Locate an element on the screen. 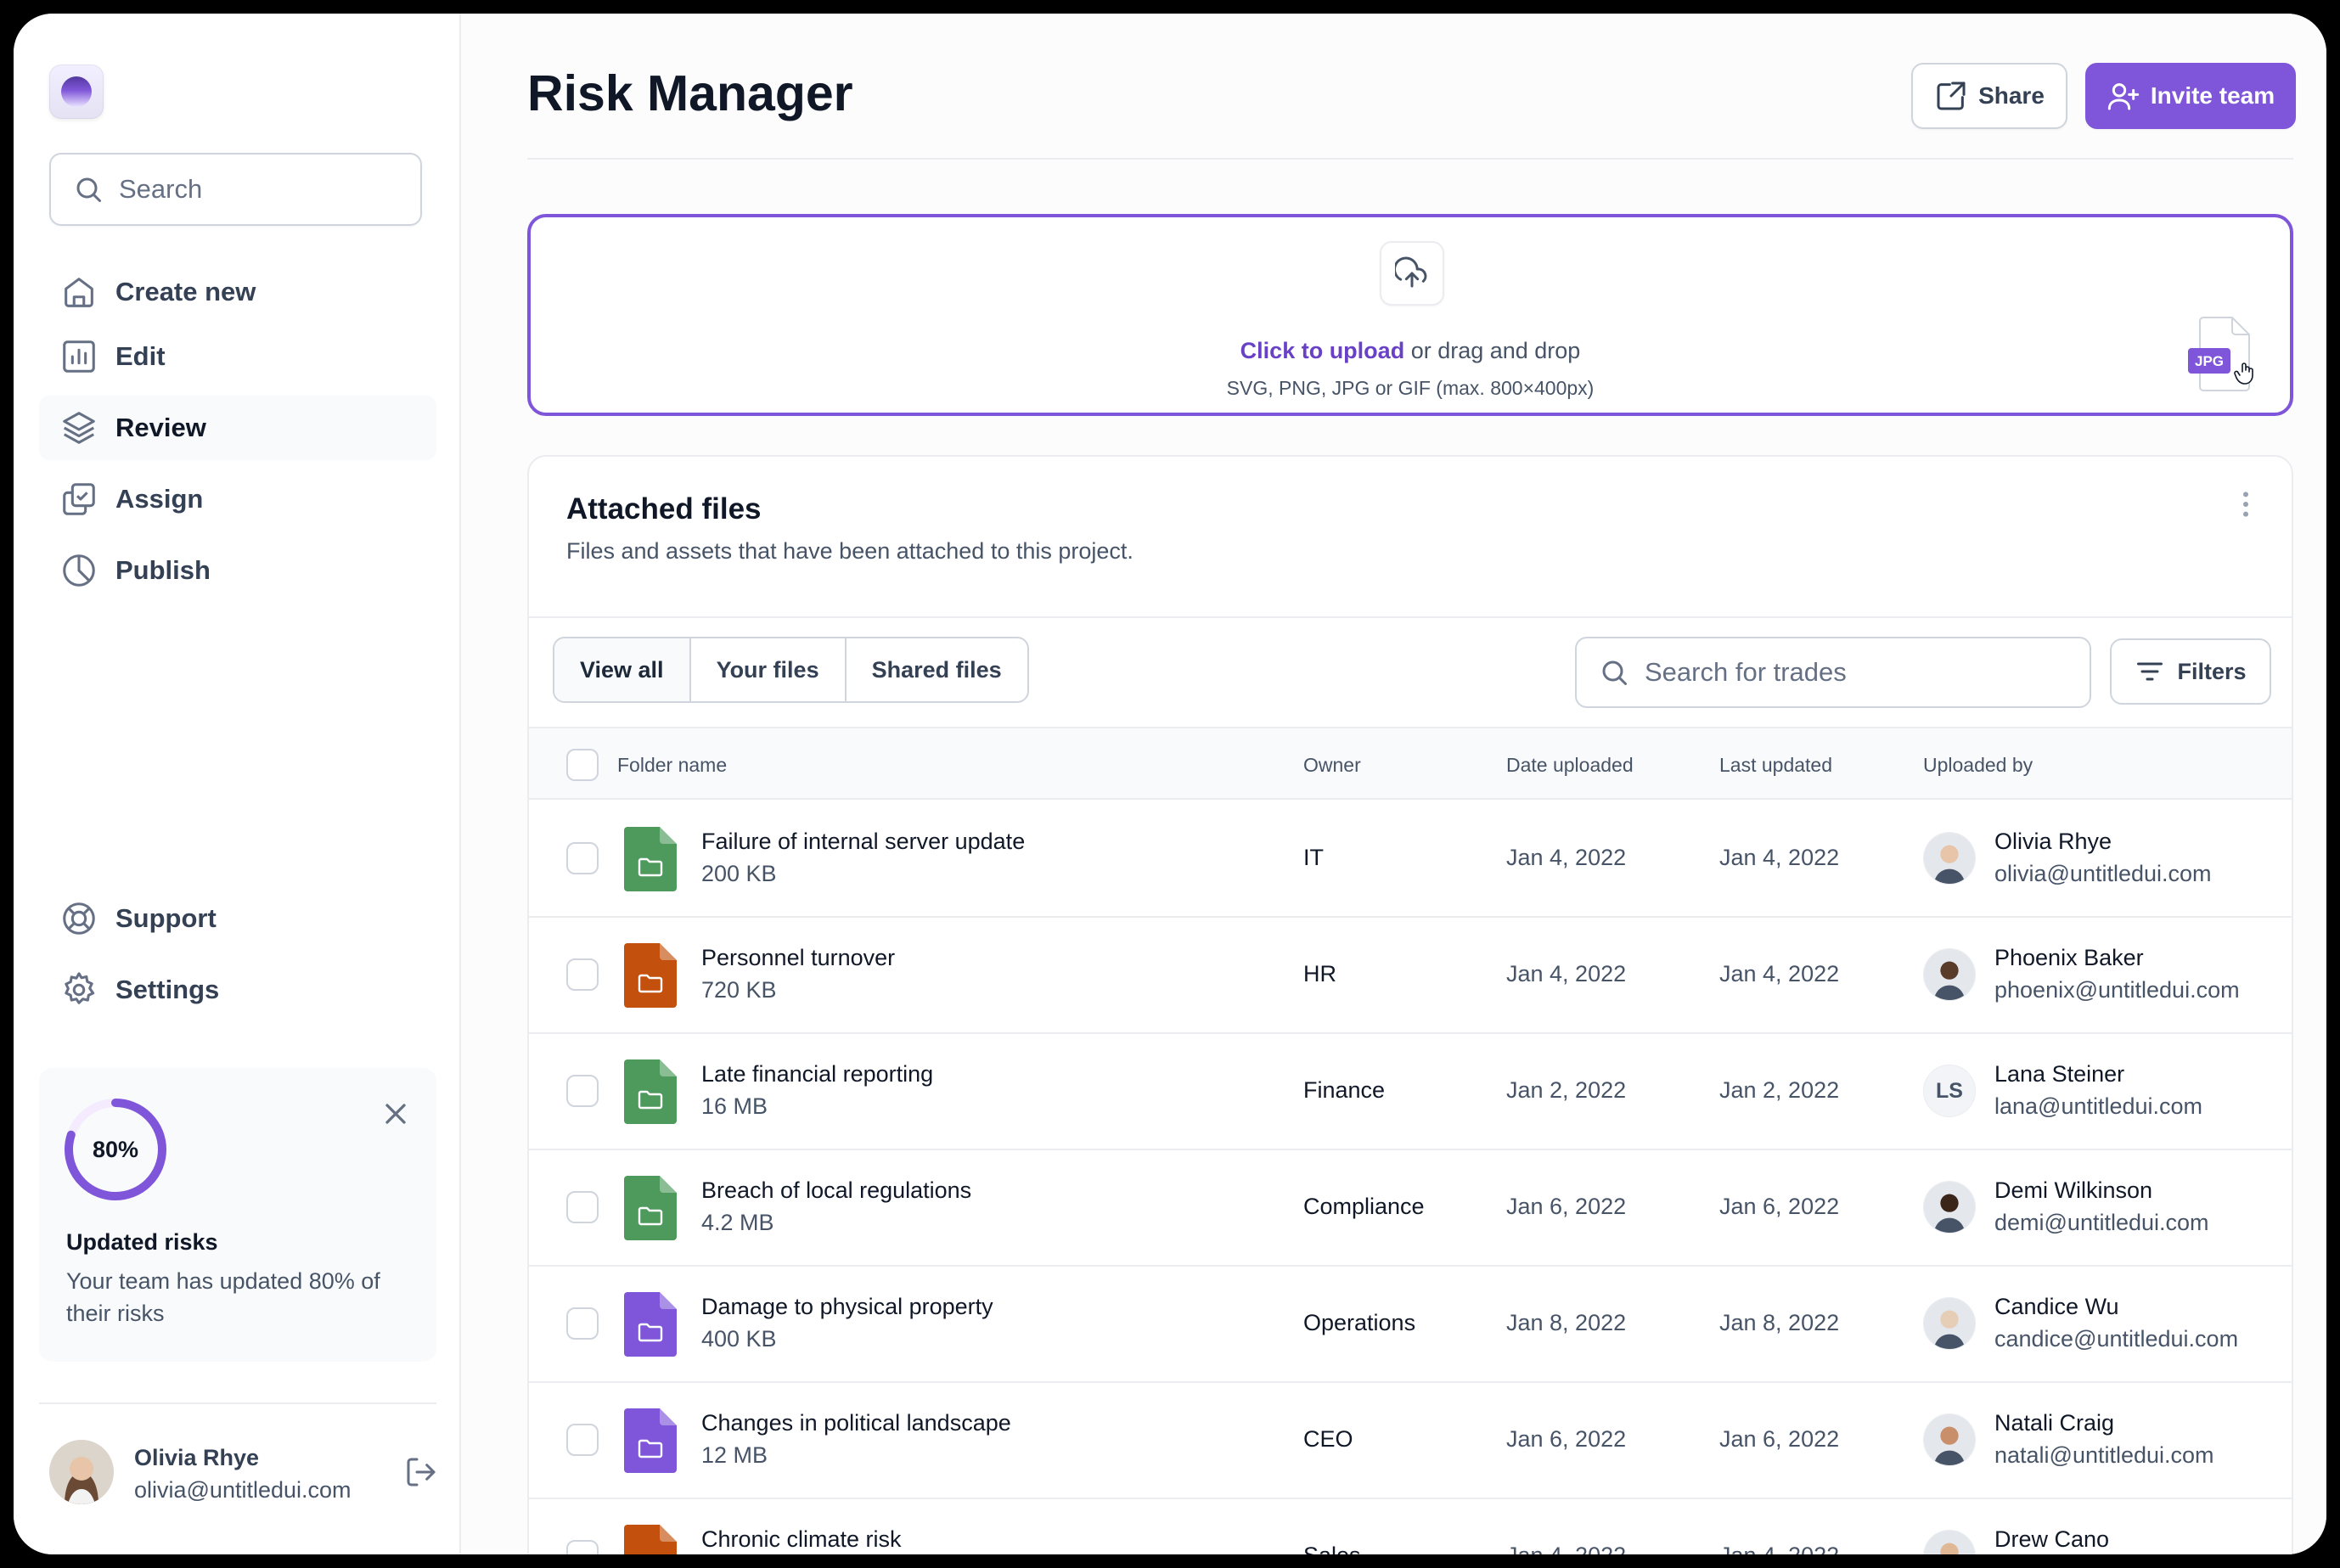  uploader-name: Lana Steiner is located at coordinates (2059, 1074).